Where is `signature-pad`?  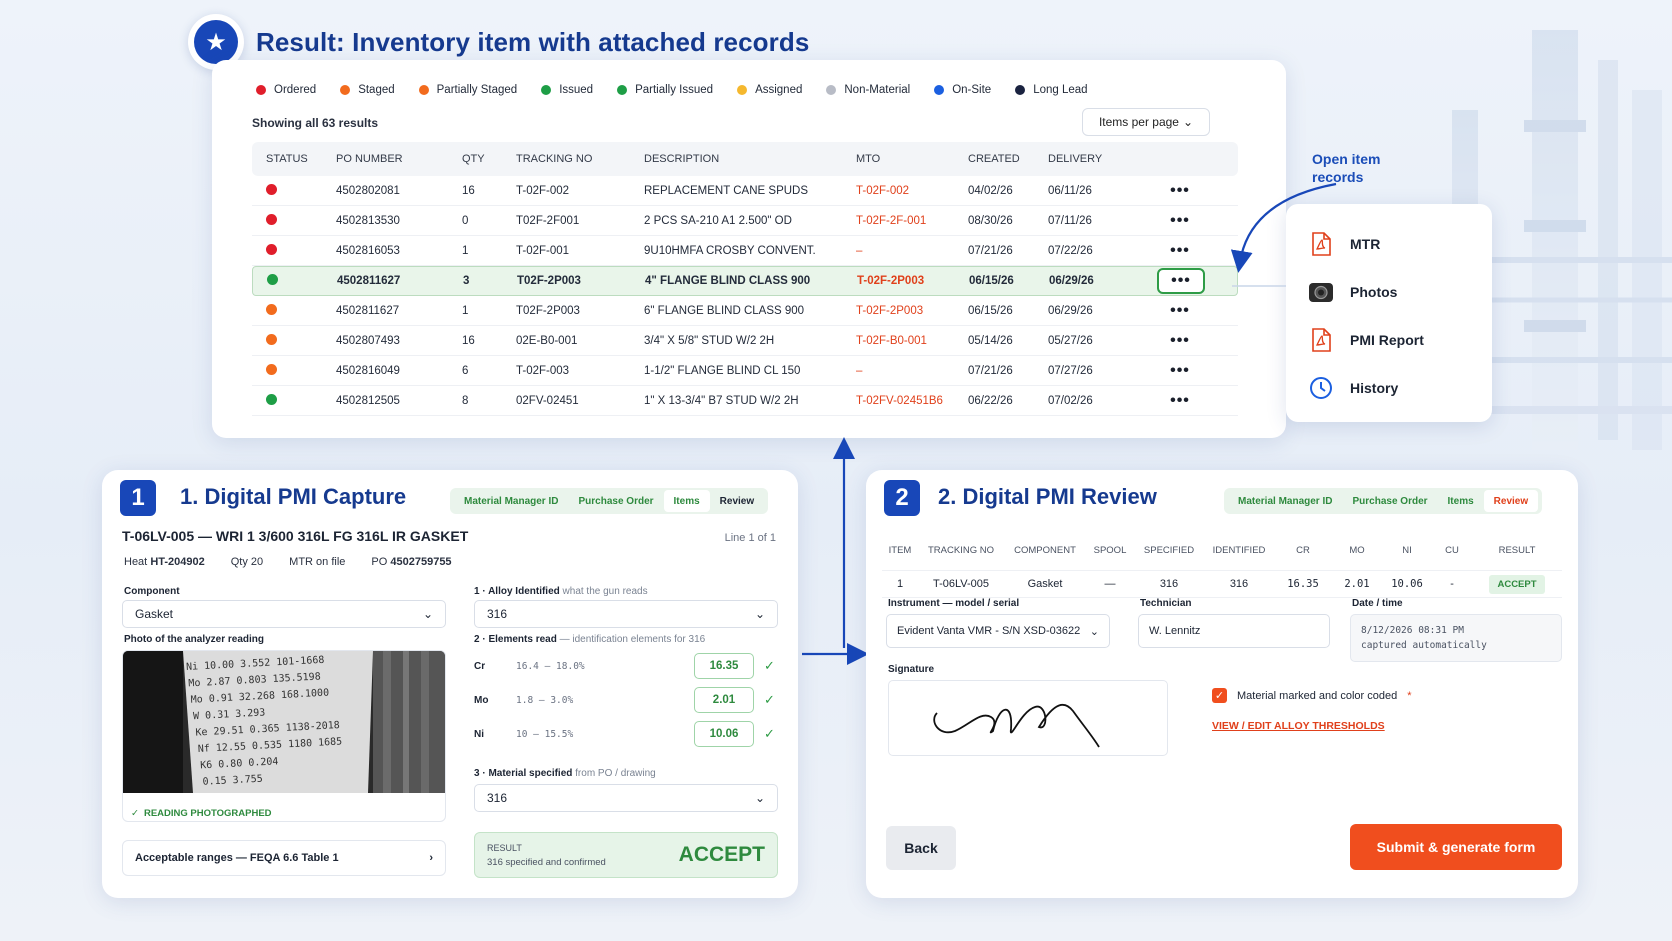 signature-pad is located at coordinates (1028, 718).